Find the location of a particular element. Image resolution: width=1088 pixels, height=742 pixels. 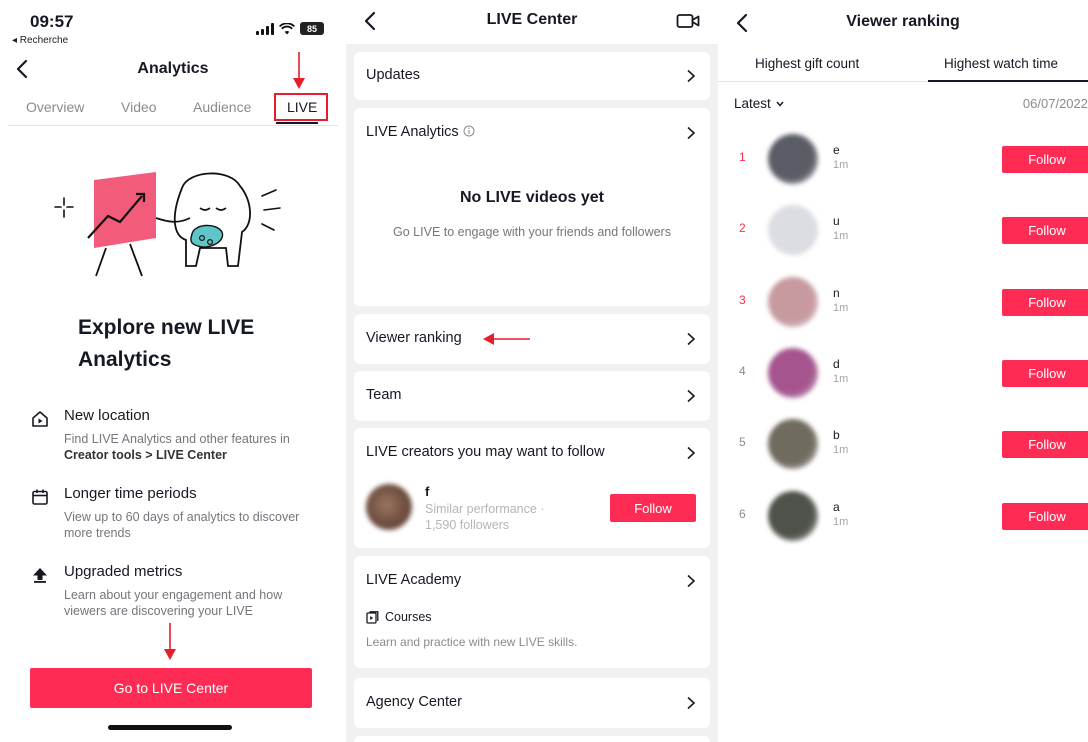

calendar-icon is located at coordinates (40, 497).